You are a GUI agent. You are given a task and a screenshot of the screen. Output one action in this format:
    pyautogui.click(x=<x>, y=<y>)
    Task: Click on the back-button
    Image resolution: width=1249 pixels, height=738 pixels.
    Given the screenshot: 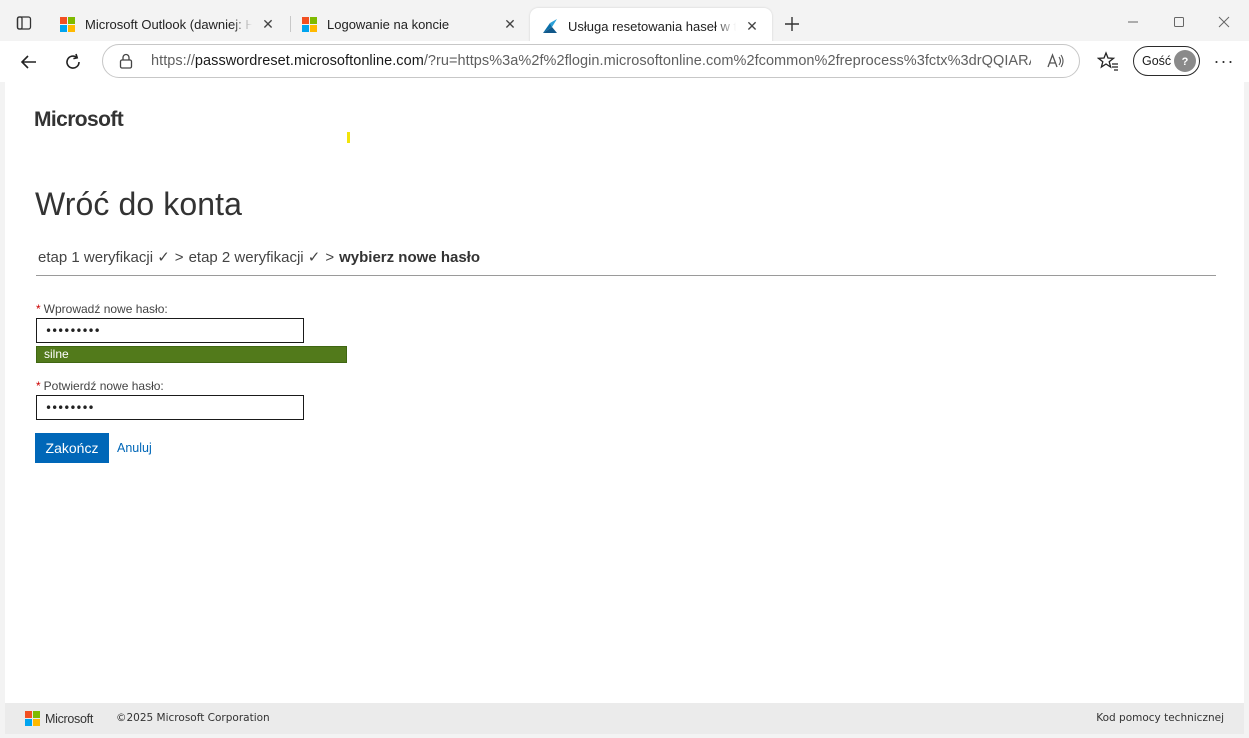 What is the action you would take?
    pyautogui.click(x=29, y=62)
    